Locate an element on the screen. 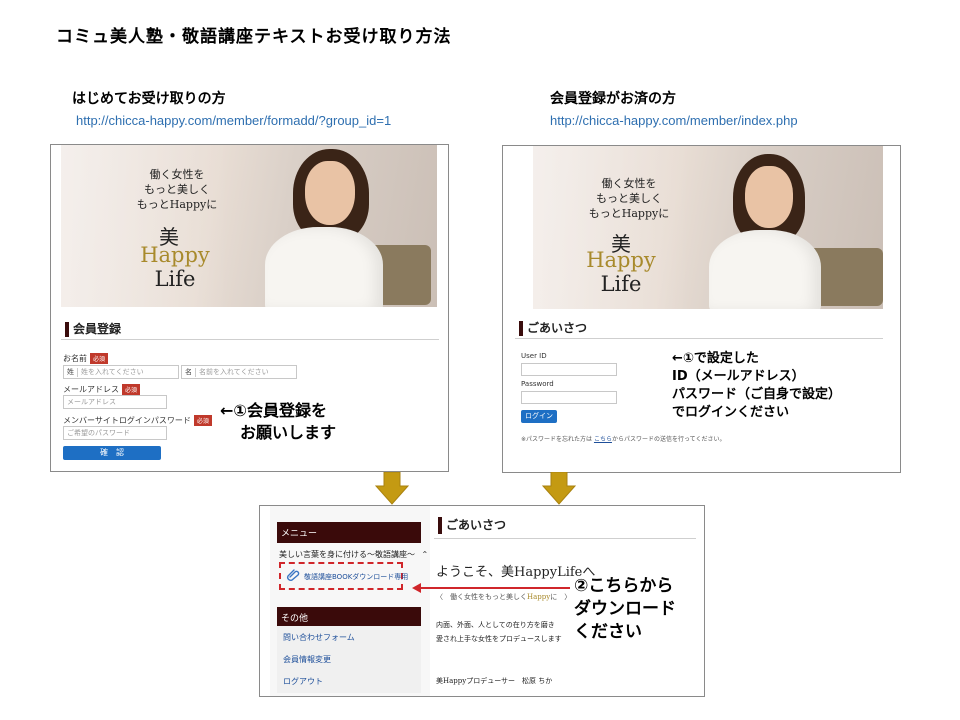 The width and height of the screenshot is (960, 720). password-input: ご希望のパスワード is located at coordinates (115, 433).